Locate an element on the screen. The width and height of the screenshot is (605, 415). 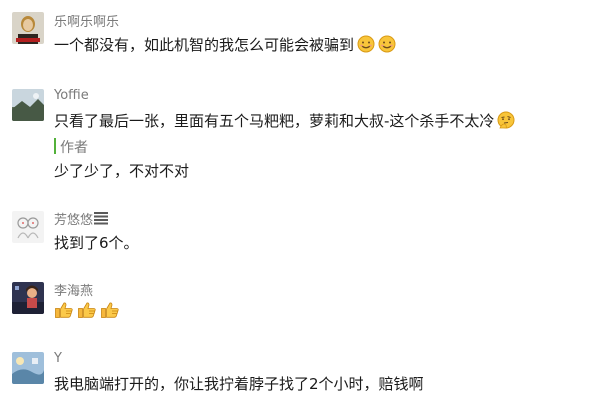
comment-text: 只看了最后一张，里面有五个马粑粑，萝莉和大叔-这个杀手不太冷 is located at coordinates (284, 120).